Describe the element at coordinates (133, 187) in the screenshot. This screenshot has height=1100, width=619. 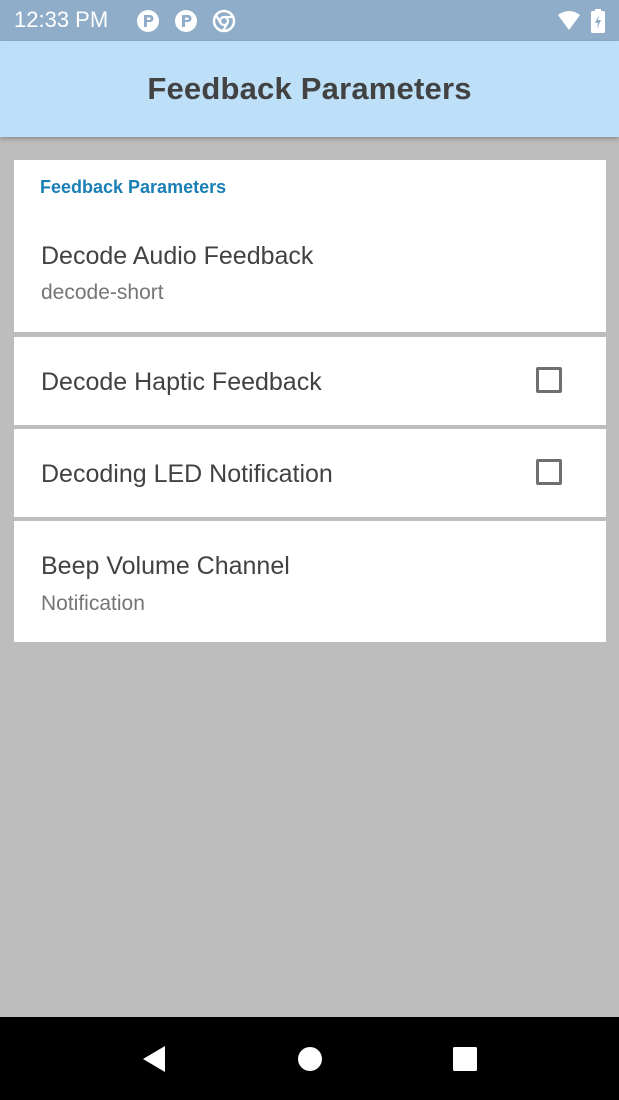
I see `preference-category-title: Feedback Parameters` at that location.